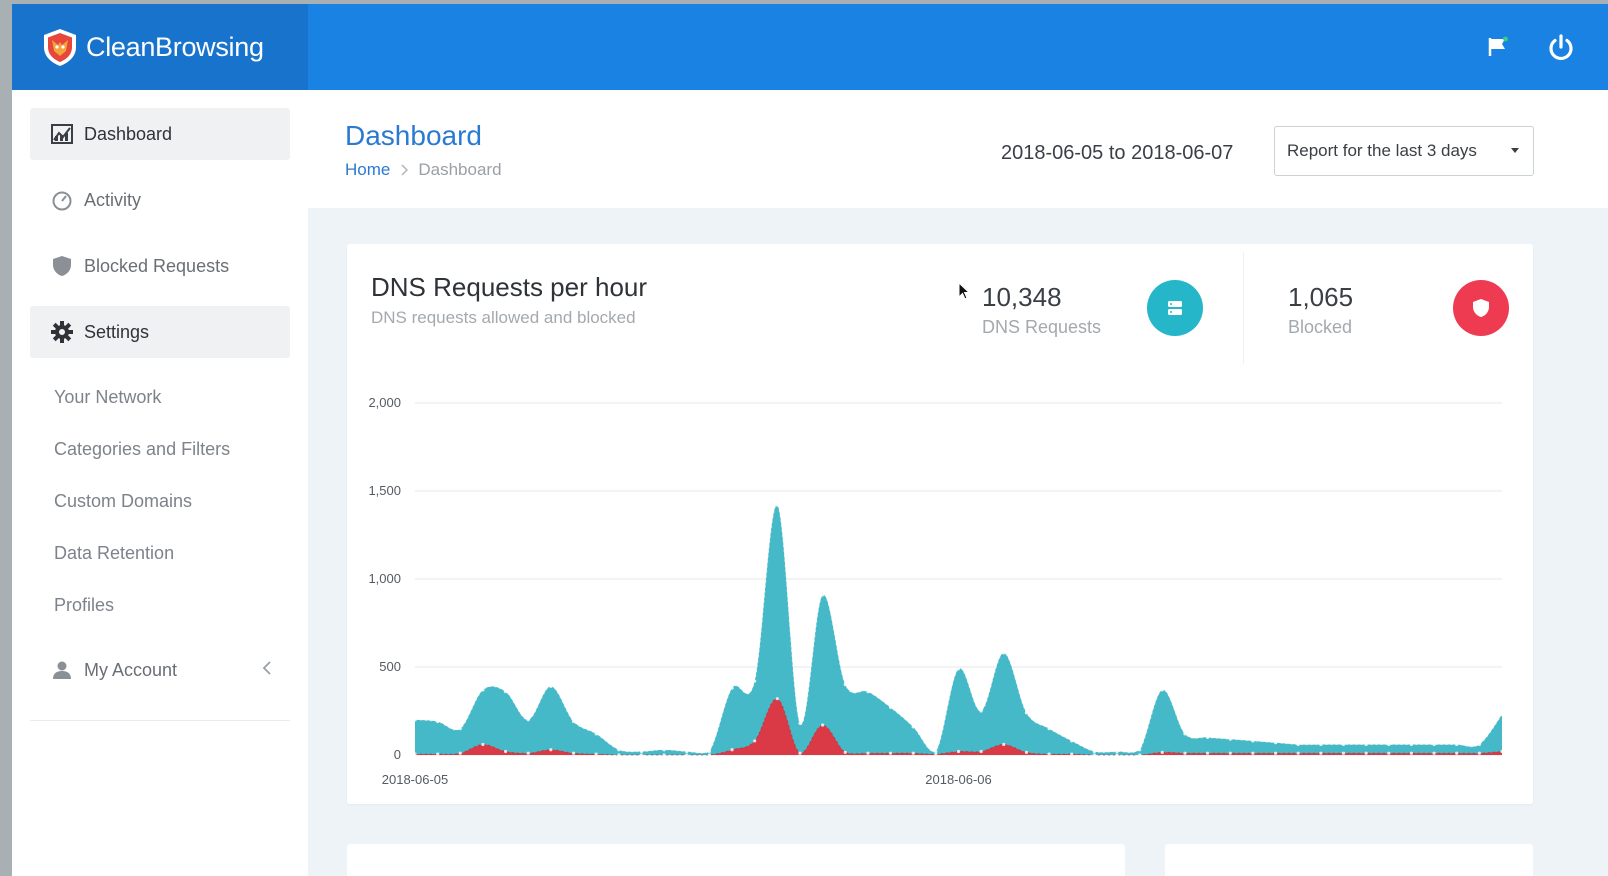  Describe the element at coordinates (415, 779) in the screenshot. I see `x-tick-label: 2018-06-05` at that location.